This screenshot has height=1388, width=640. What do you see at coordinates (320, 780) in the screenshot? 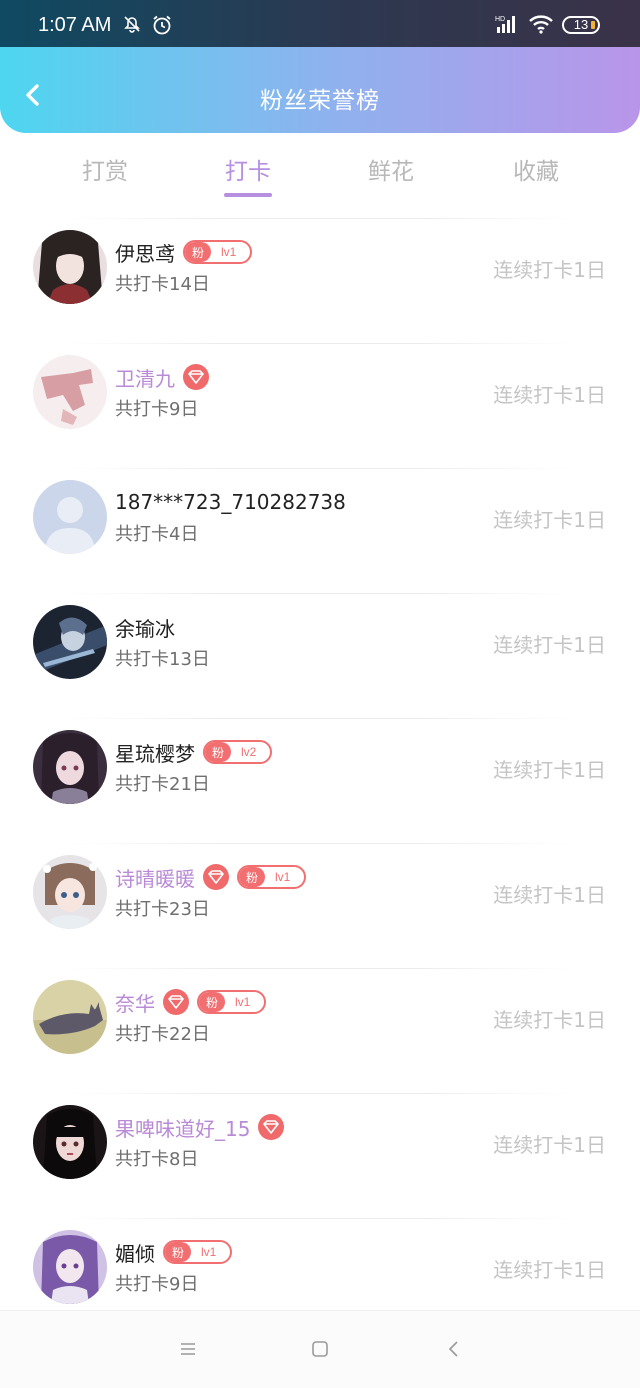
I see `list-item: 星琉樱梦 粉 lv2 共打卡21日 连续打卡1日` at bounding box center [320, 780].